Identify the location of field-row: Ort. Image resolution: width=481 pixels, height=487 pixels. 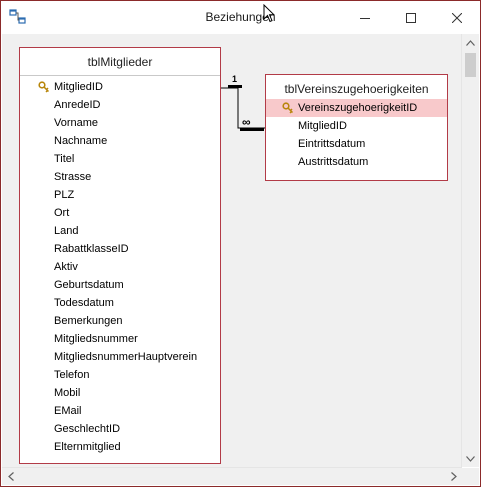
(120, 213).